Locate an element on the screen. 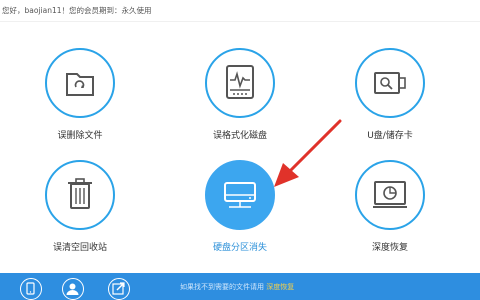  footer-hint: 如果找不到需要的文件请用 深度恢复 is located at coordinates (237, 287).